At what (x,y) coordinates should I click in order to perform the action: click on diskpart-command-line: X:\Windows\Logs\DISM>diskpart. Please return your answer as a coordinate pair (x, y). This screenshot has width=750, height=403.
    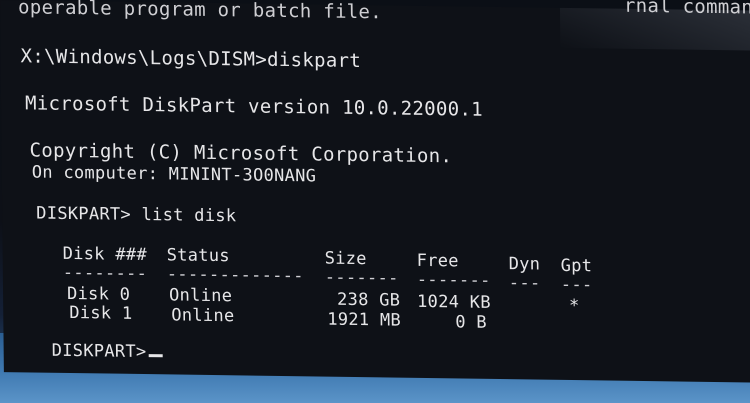
    Looking at the image, I should click on (191, 59).